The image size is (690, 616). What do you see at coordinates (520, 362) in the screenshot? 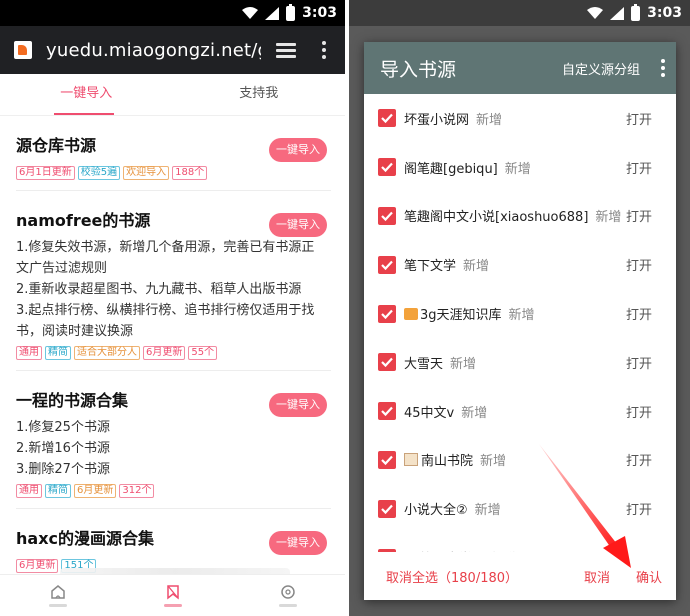
I see `source-row: 大雪天 新增 打开` at bounding box center [520, 362].